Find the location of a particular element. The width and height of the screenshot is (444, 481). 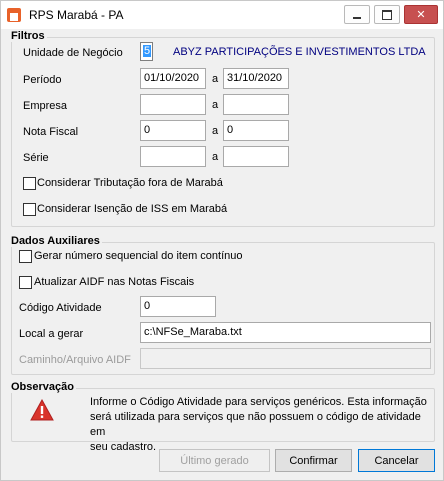

nota-fiscal-label: Nota Fiscal is located at coordinates (51, 132).